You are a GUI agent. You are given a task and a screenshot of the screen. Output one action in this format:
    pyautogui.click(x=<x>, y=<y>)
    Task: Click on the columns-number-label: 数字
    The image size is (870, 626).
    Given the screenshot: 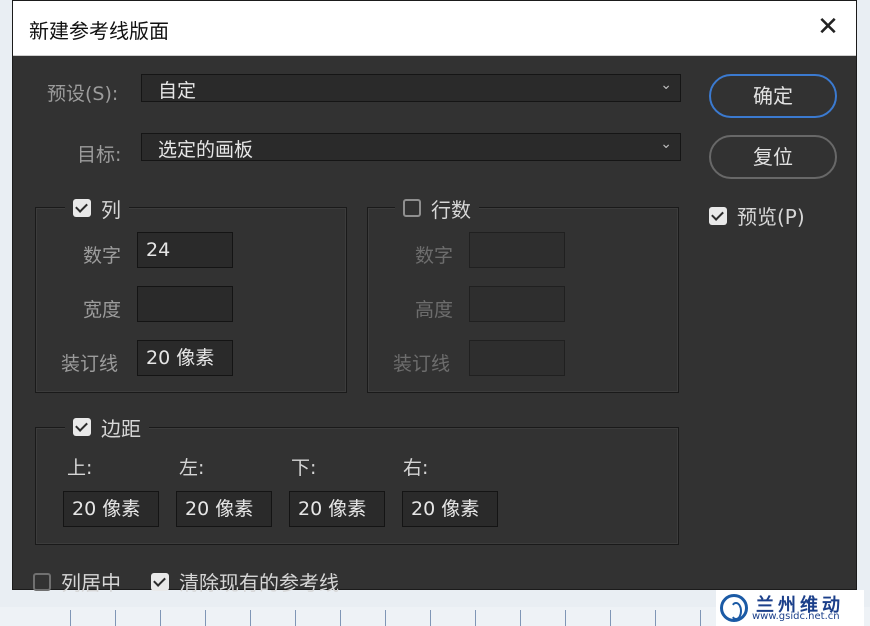 What is the action you would take?
    pyautogui.click(x=102, y=256)
    